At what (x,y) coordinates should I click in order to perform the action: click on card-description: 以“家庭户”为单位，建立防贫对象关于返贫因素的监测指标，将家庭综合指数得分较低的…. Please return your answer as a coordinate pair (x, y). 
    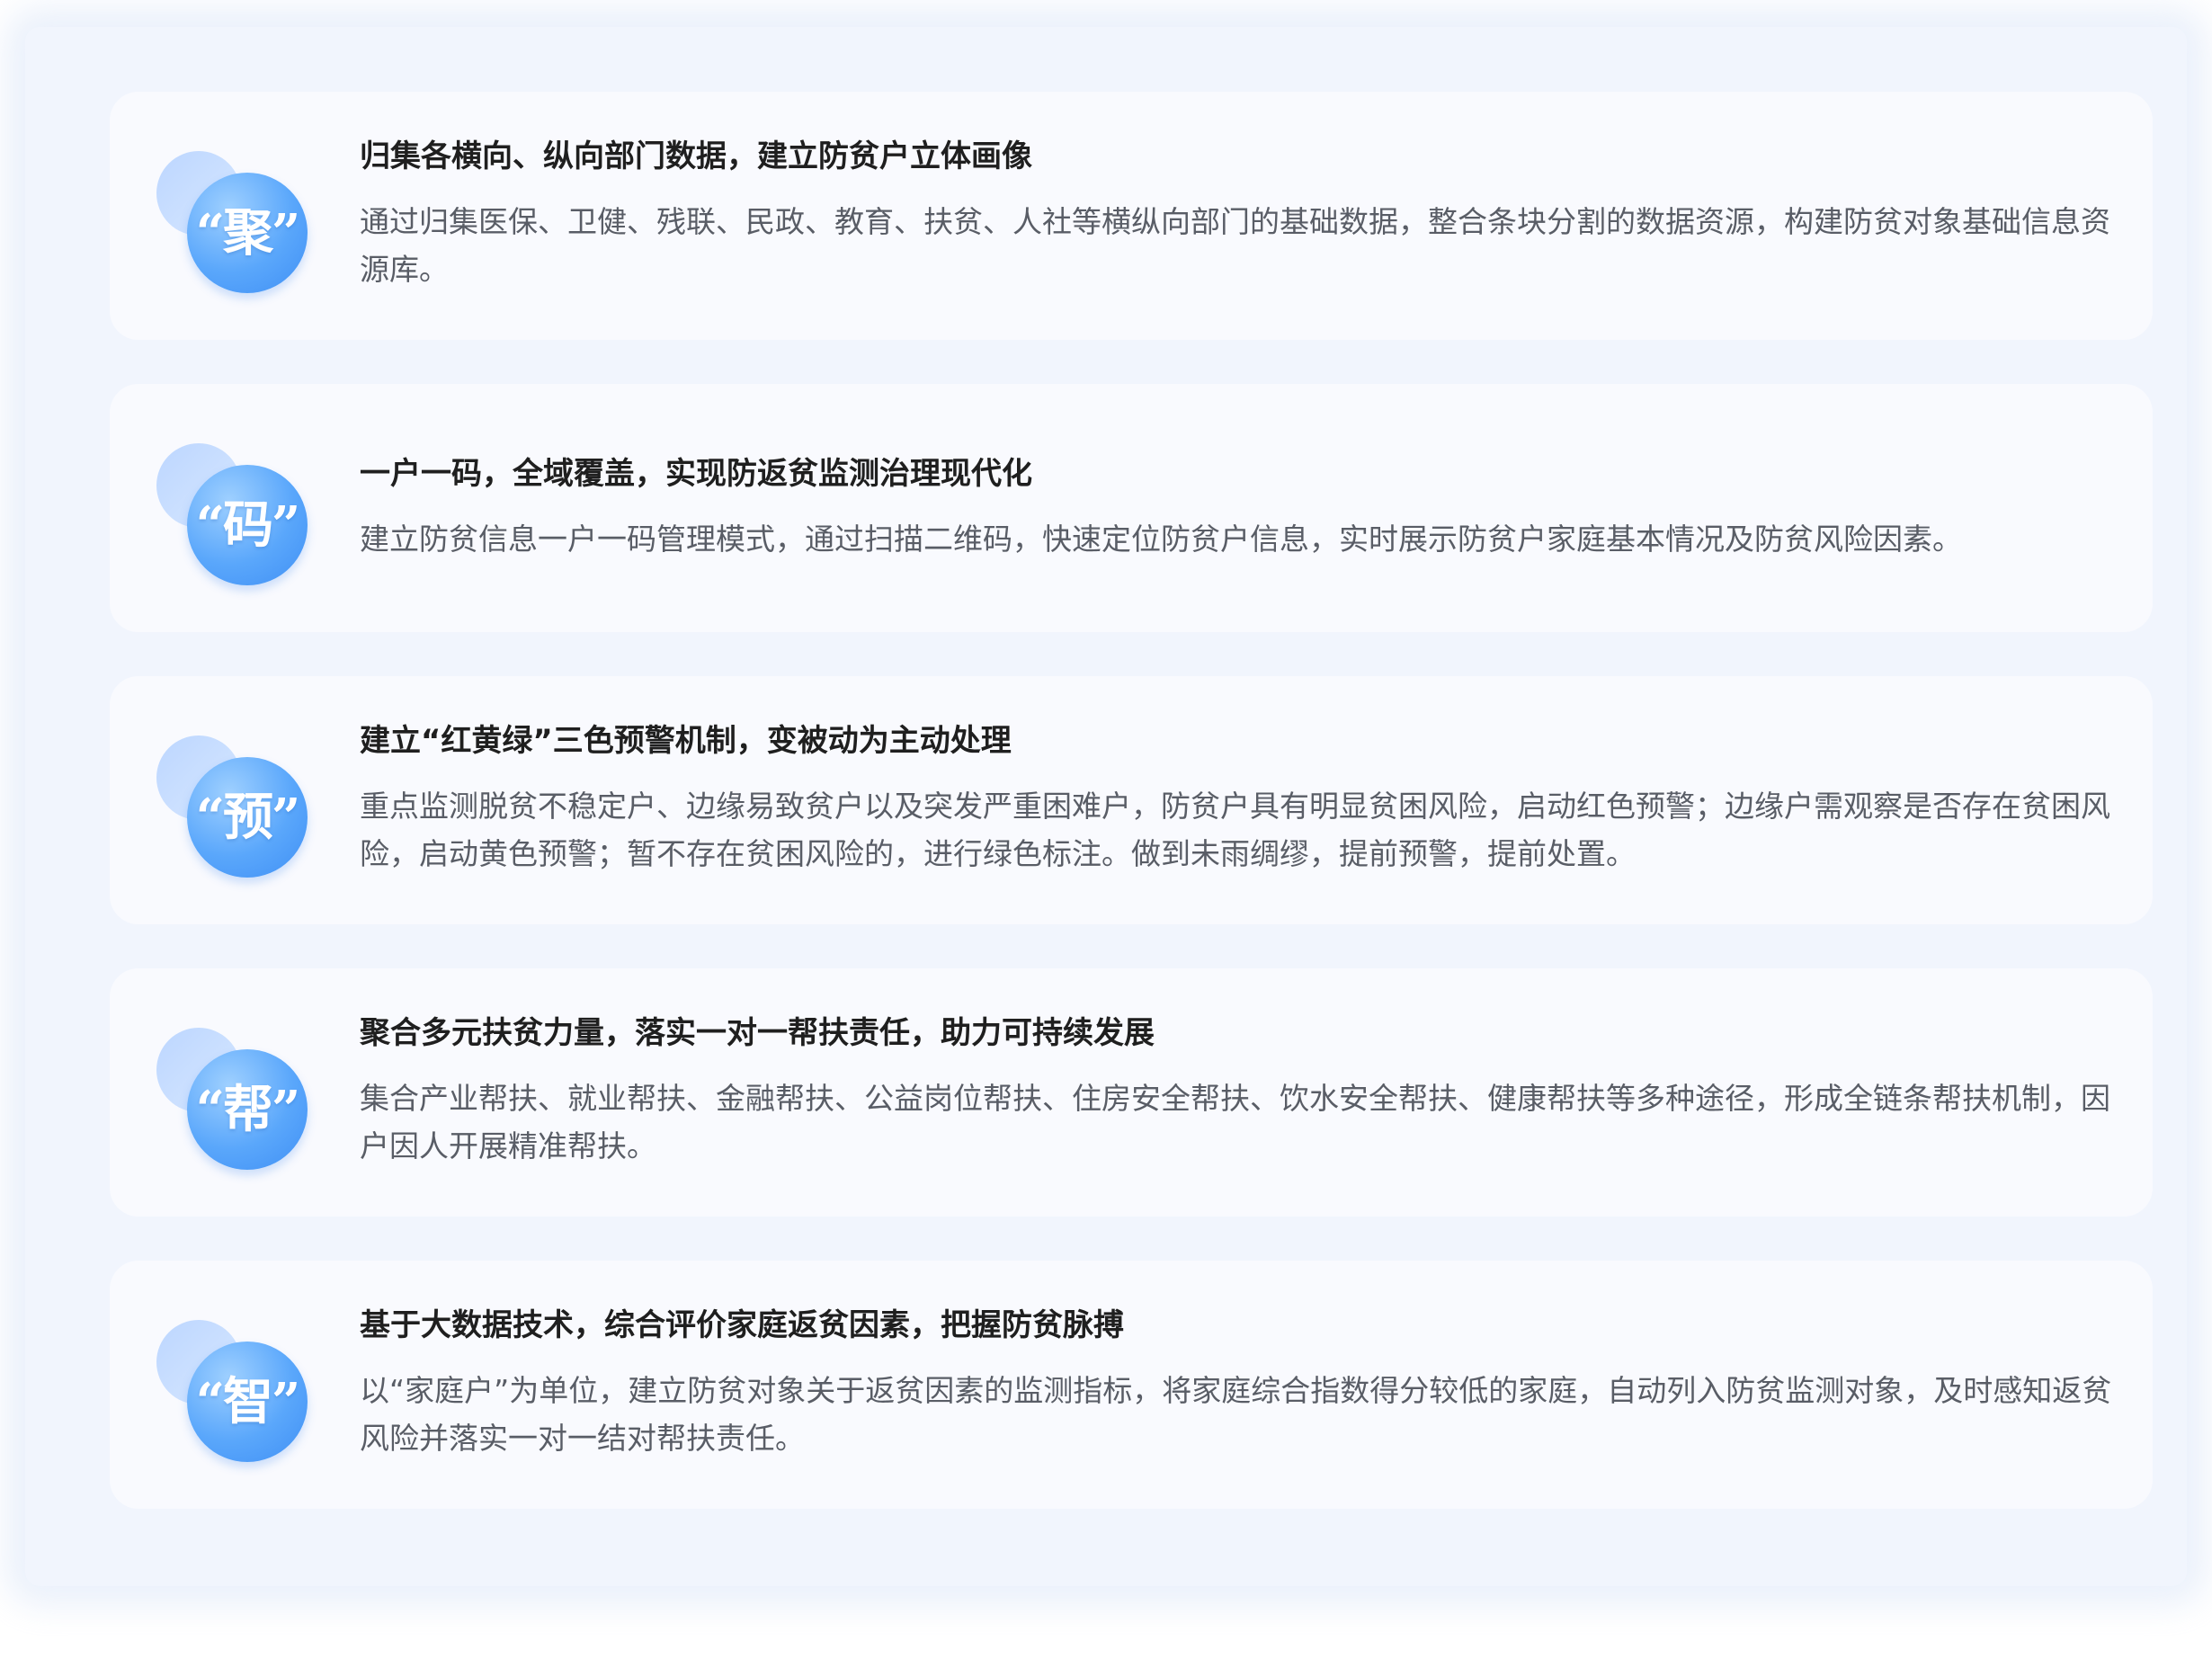
    Looking at the image, I should click on (1236, 1414).